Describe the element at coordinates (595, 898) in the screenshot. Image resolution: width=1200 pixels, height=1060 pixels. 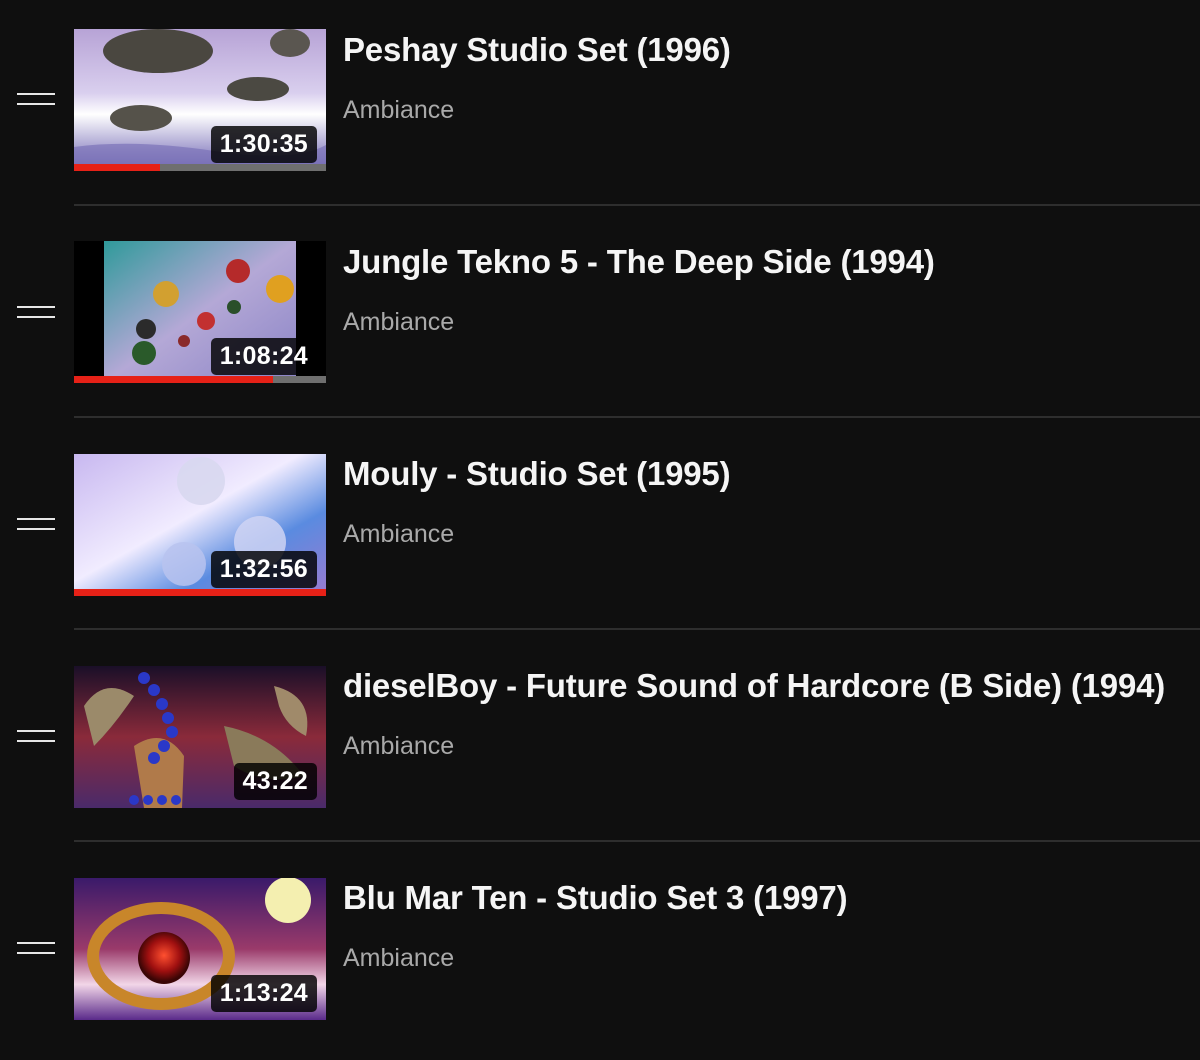
I see `video-title: Blu Mar Ten - Studio Set 3 (1997)` at that location.